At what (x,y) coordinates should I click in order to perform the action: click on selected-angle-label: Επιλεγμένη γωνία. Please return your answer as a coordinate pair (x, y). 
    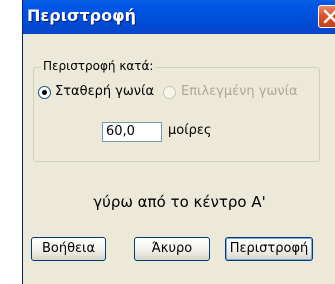
    Looking at the image, I should click on (239, 91).